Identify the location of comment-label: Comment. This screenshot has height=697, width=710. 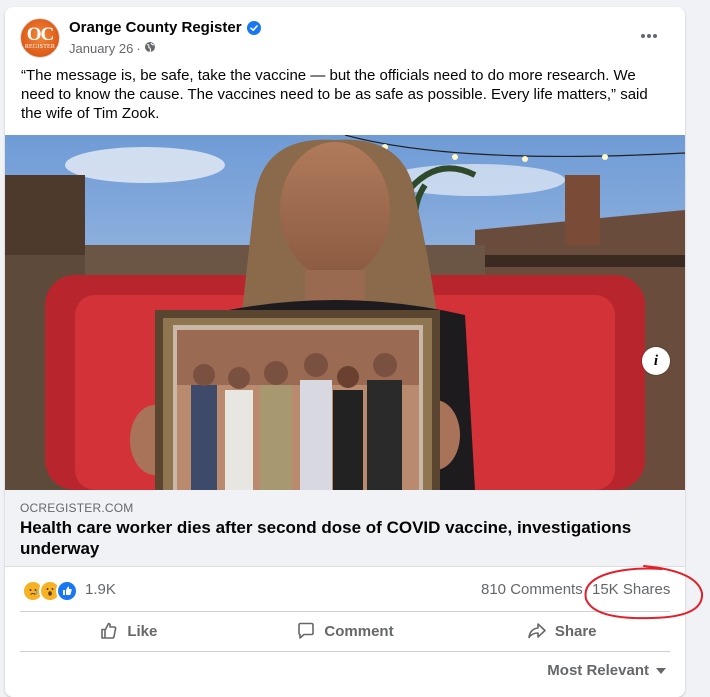
(359, 631).